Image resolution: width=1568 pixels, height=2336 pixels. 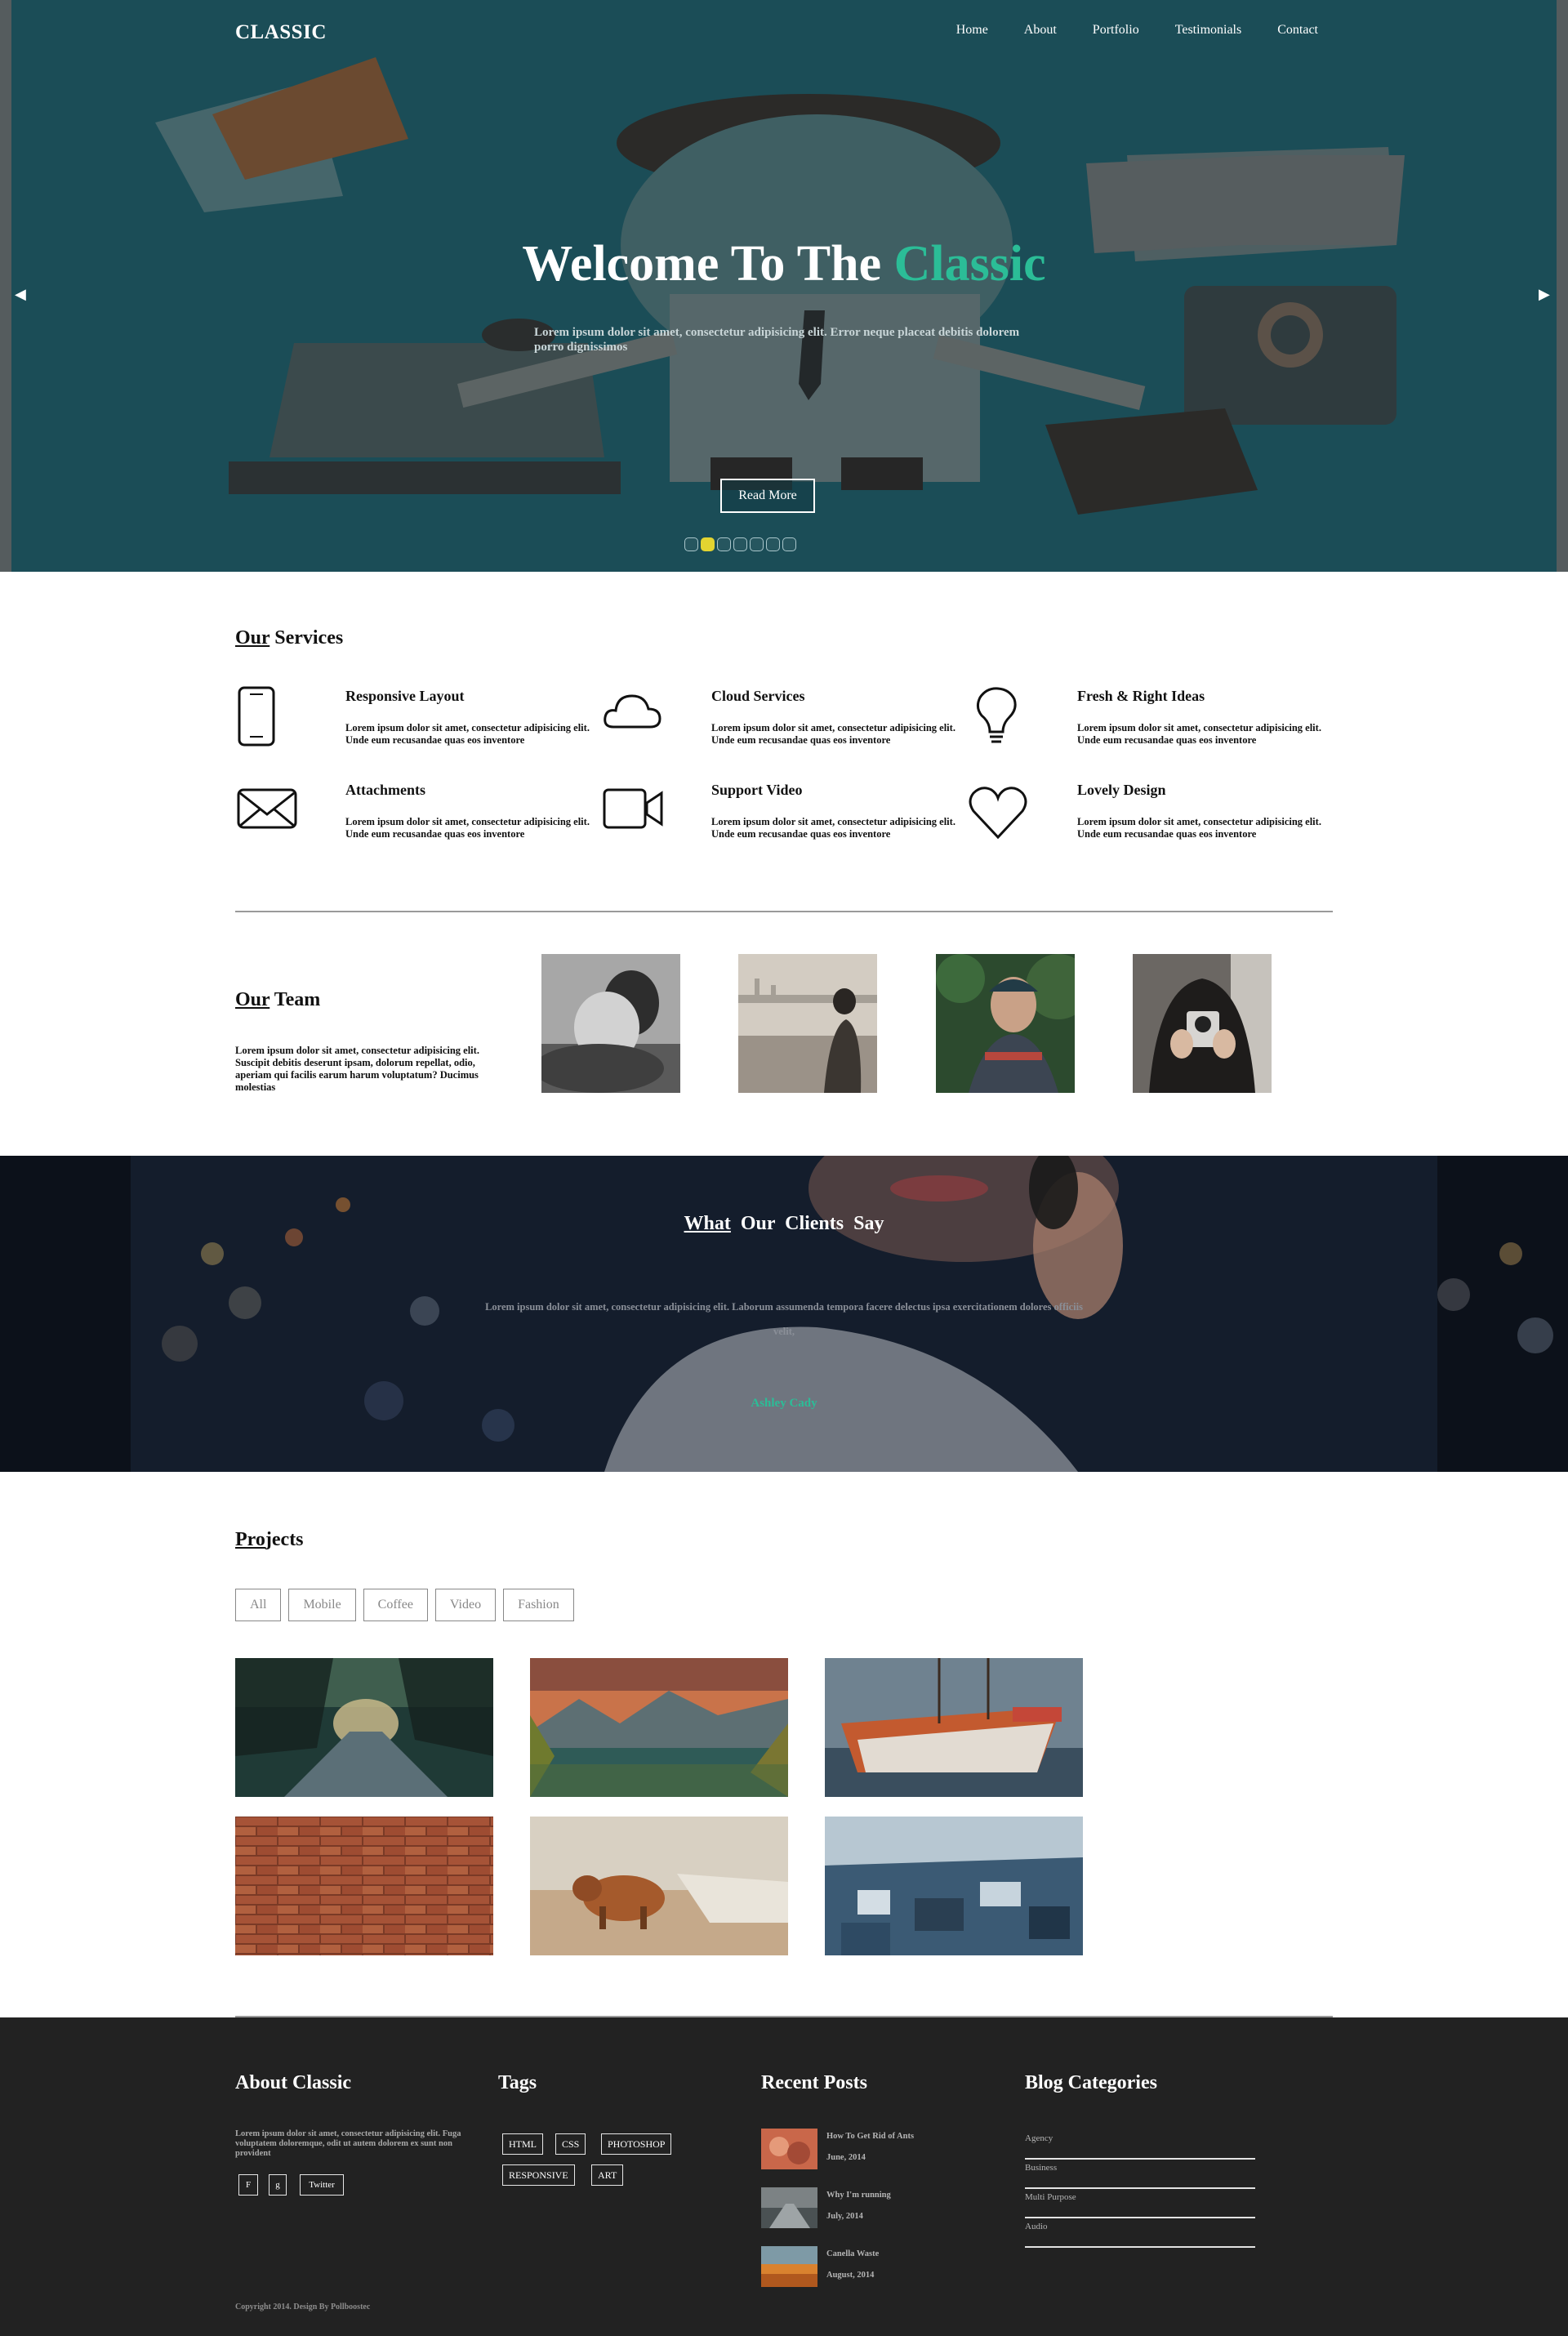 What do you see at coordinates (636, 2144) in the screenshot?
I see `tag-photoshop: PHOTOSHOP` at bounding box center [636, 2144].